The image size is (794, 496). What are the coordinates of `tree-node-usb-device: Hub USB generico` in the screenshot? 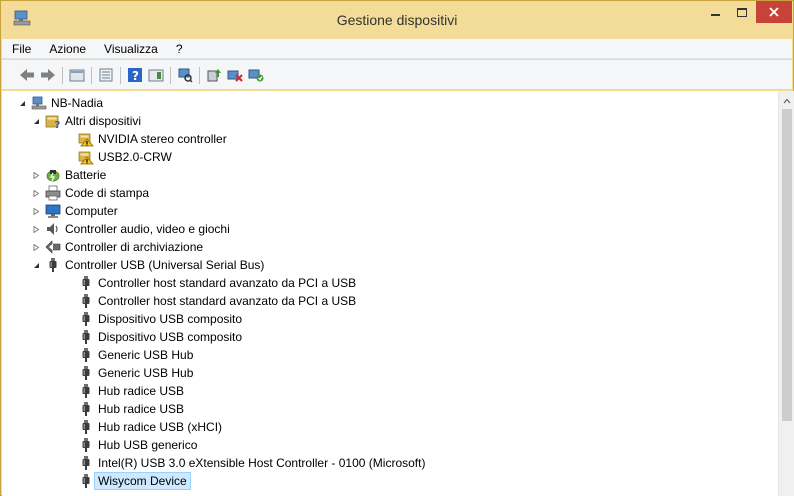 It's located at (278, 445).